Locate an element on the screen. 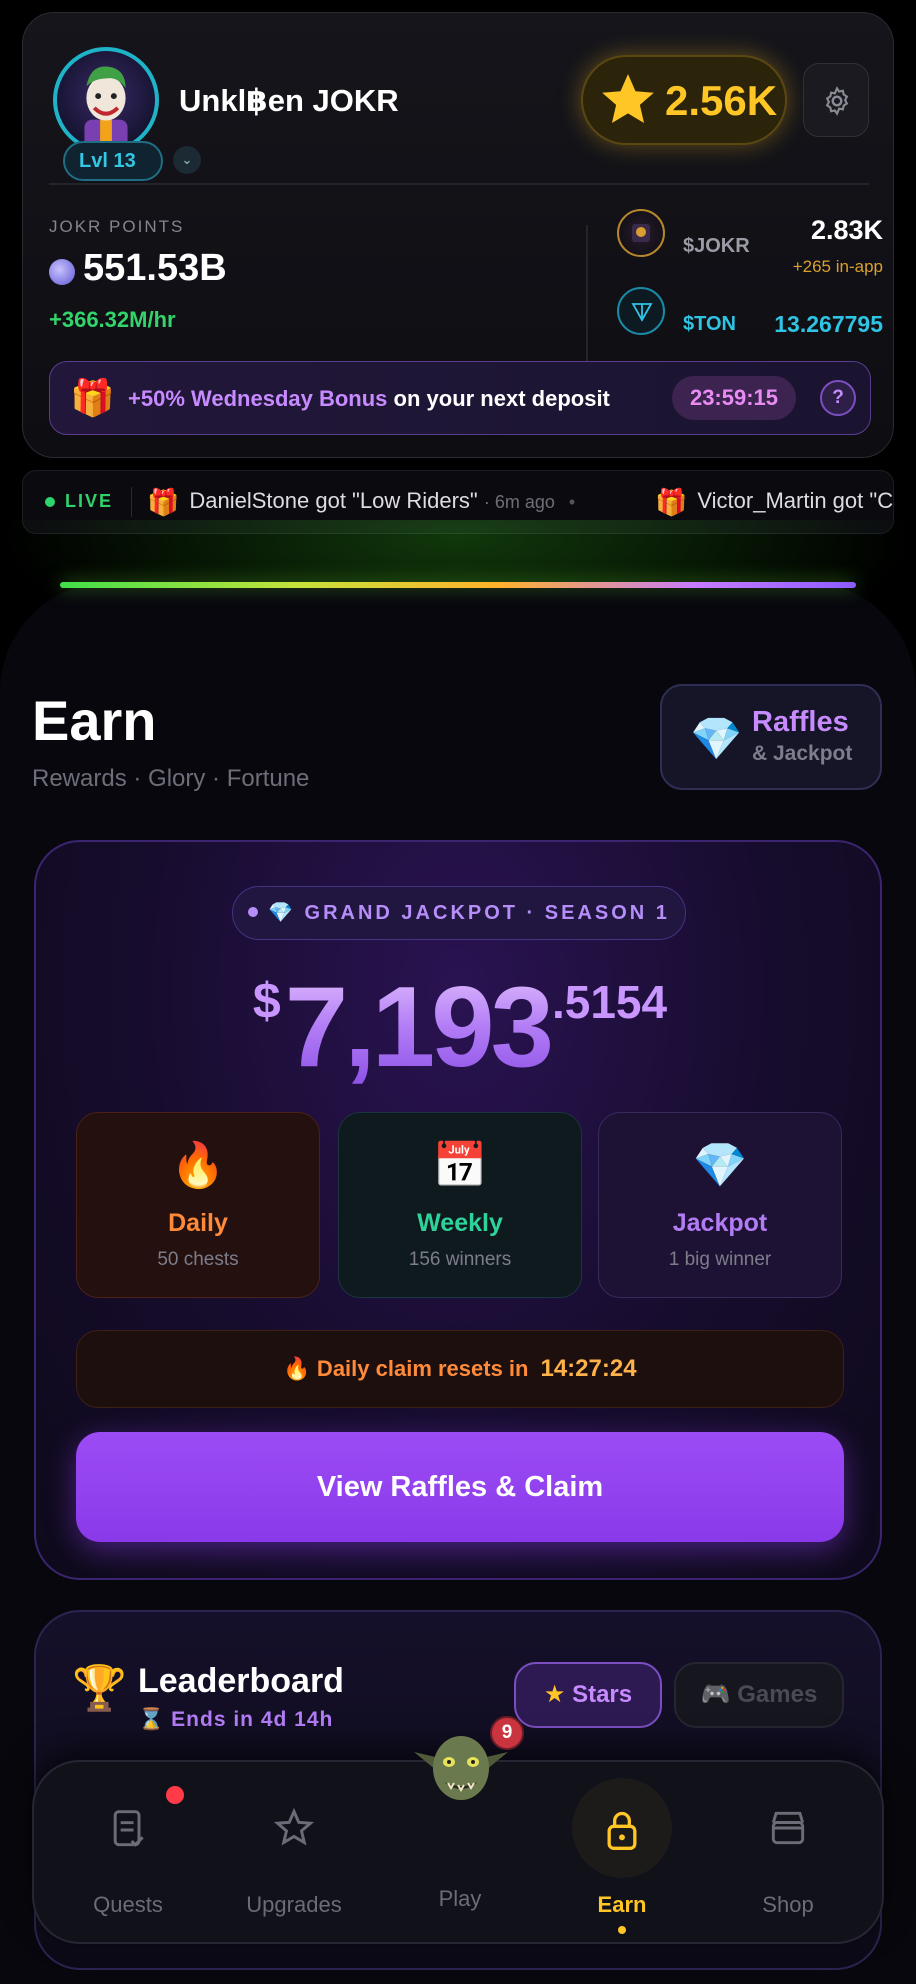 The height and width of the screenshot is (1984, 916). avatar is located at coordinates (106, 100).